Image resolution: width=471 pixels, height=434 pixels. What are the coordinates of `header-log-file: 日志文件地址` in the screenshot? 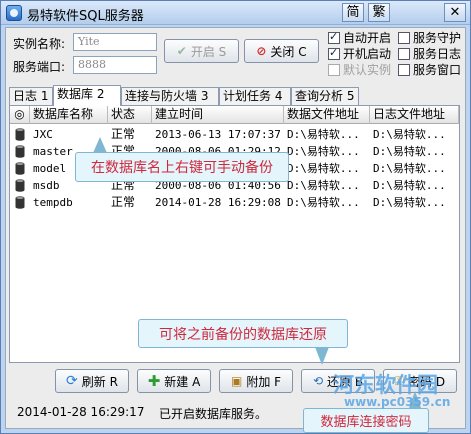 It's located at (414, 115).